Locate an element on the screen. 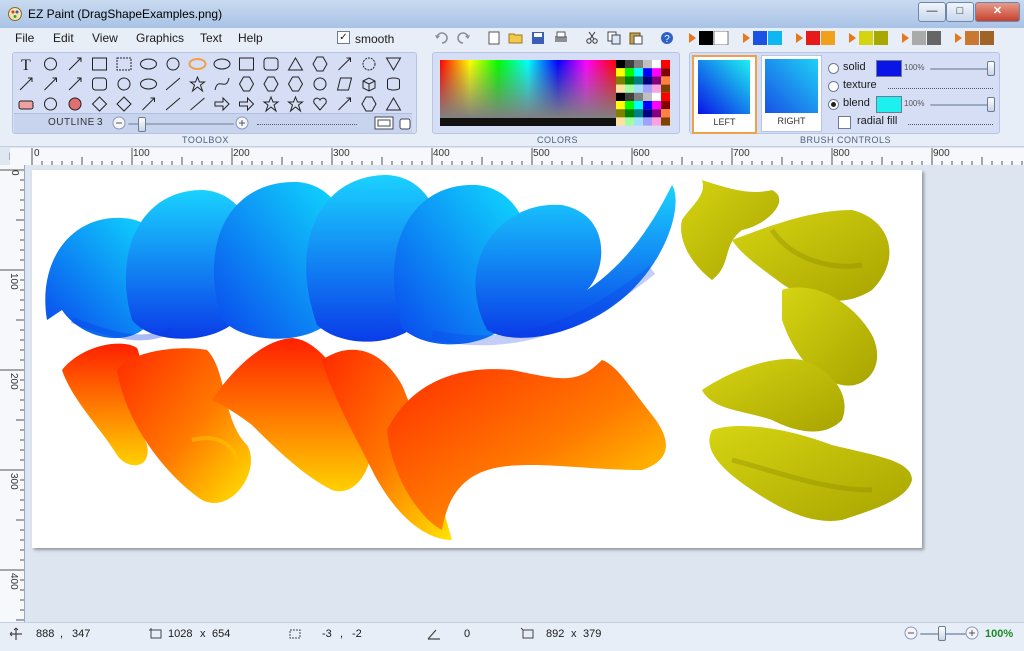 This screenshot has height=651, width=1024. tool-polygon-icon is located at coordinates (246, 84).